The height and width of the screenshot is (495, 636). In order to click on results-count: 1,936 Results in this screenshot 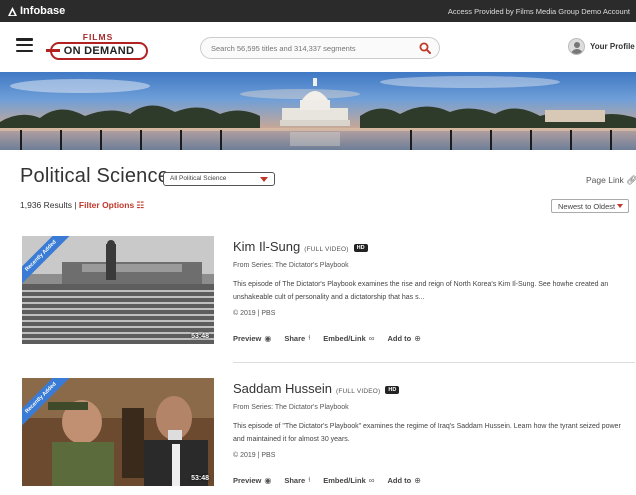, I will do `click(46, 205)`.